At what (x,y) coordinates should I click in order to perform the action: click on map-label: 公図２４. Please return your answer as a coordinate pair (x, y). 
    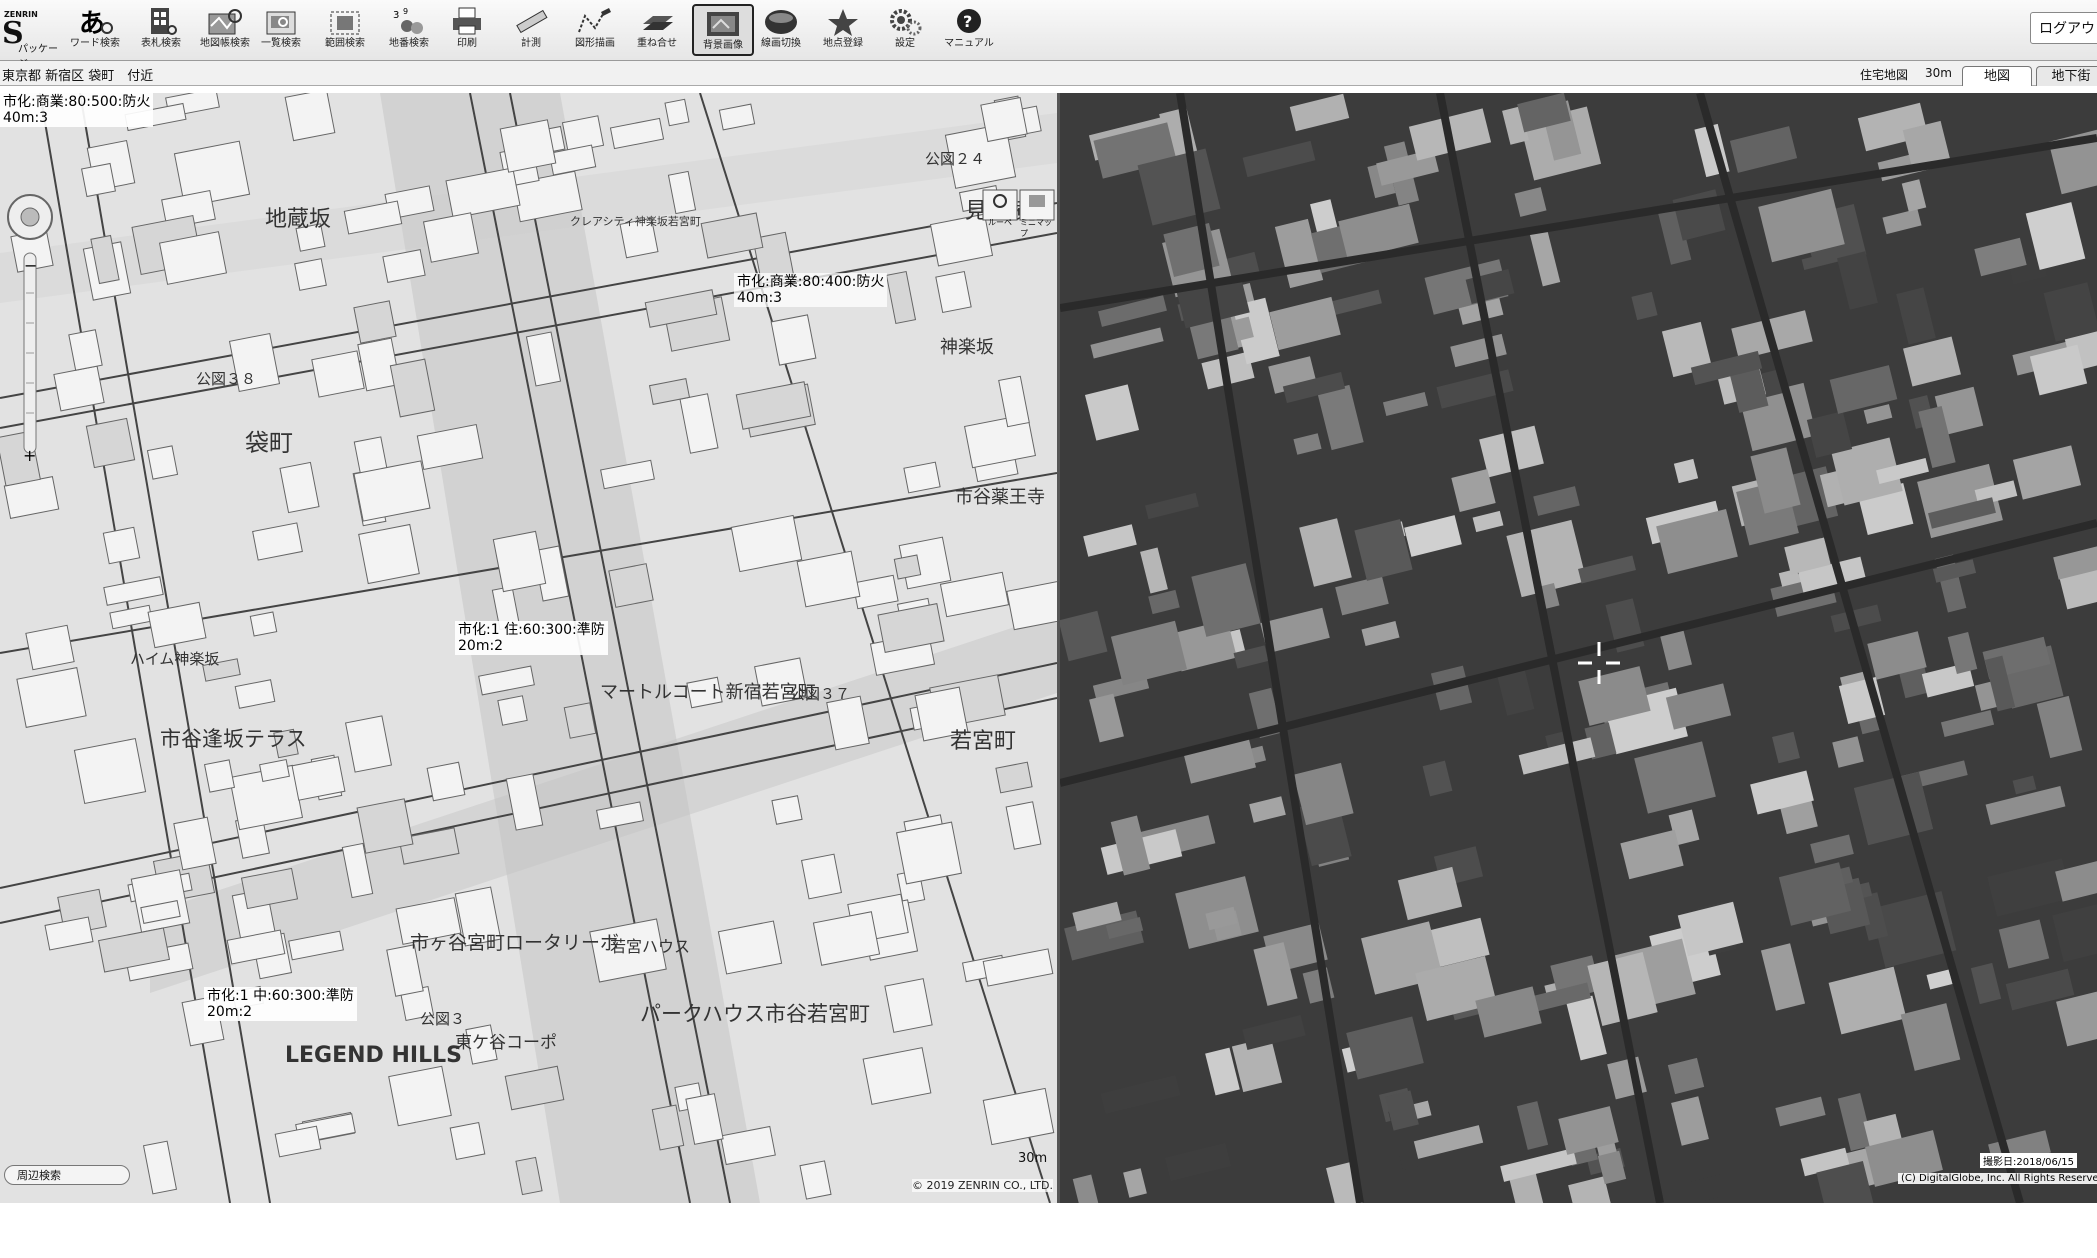
    Looking at the image, I should click on (955, 159).